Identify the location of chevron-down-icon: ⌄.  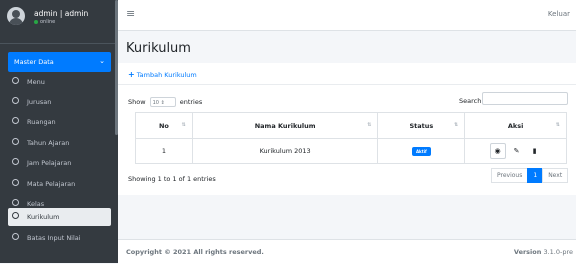
(102, 61).